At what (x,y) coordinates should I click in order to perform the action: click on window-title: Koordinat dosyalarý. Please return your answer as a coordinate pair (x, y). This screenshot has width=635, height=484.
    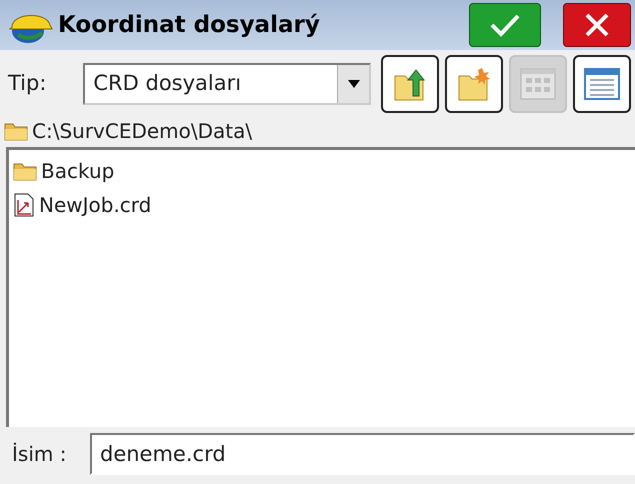
    Looking at the image, I should click on (189, 25).